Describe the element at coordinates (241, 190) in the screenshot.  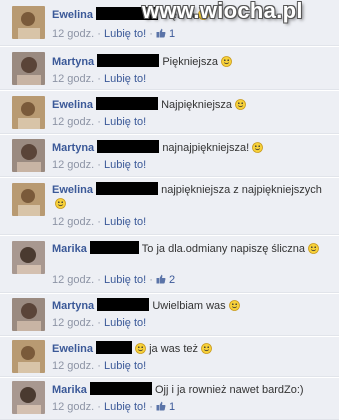
I see `comment-text: najpiękniejsza z najpiękniejszych` at that location.